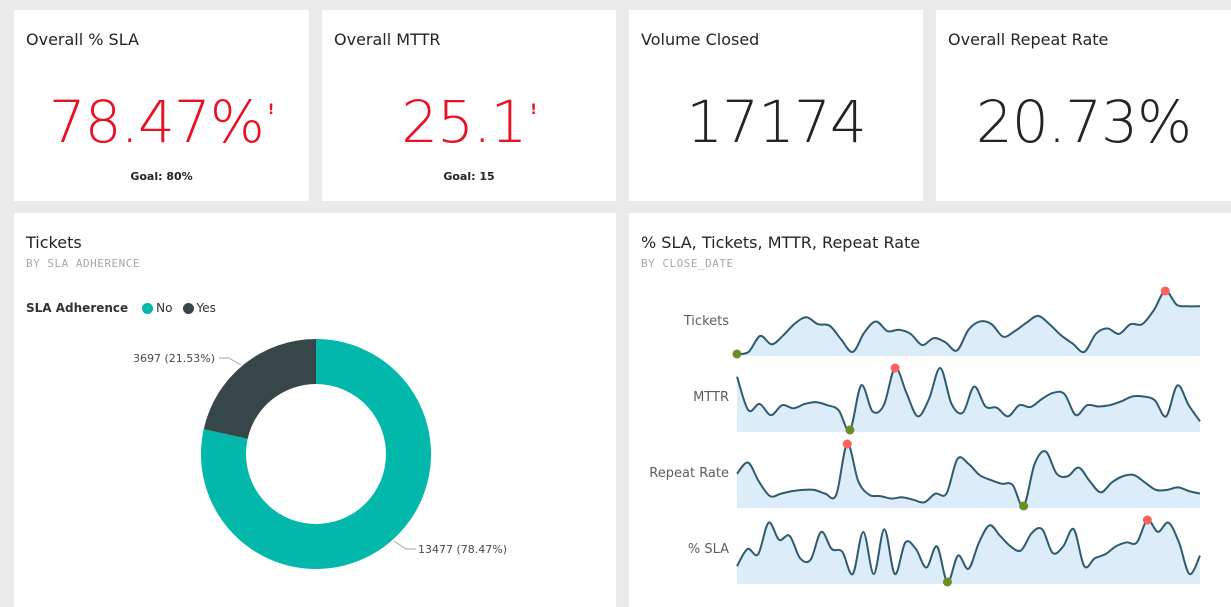  I want to click on kpi-value: 20.73%, so click(1083, 122).